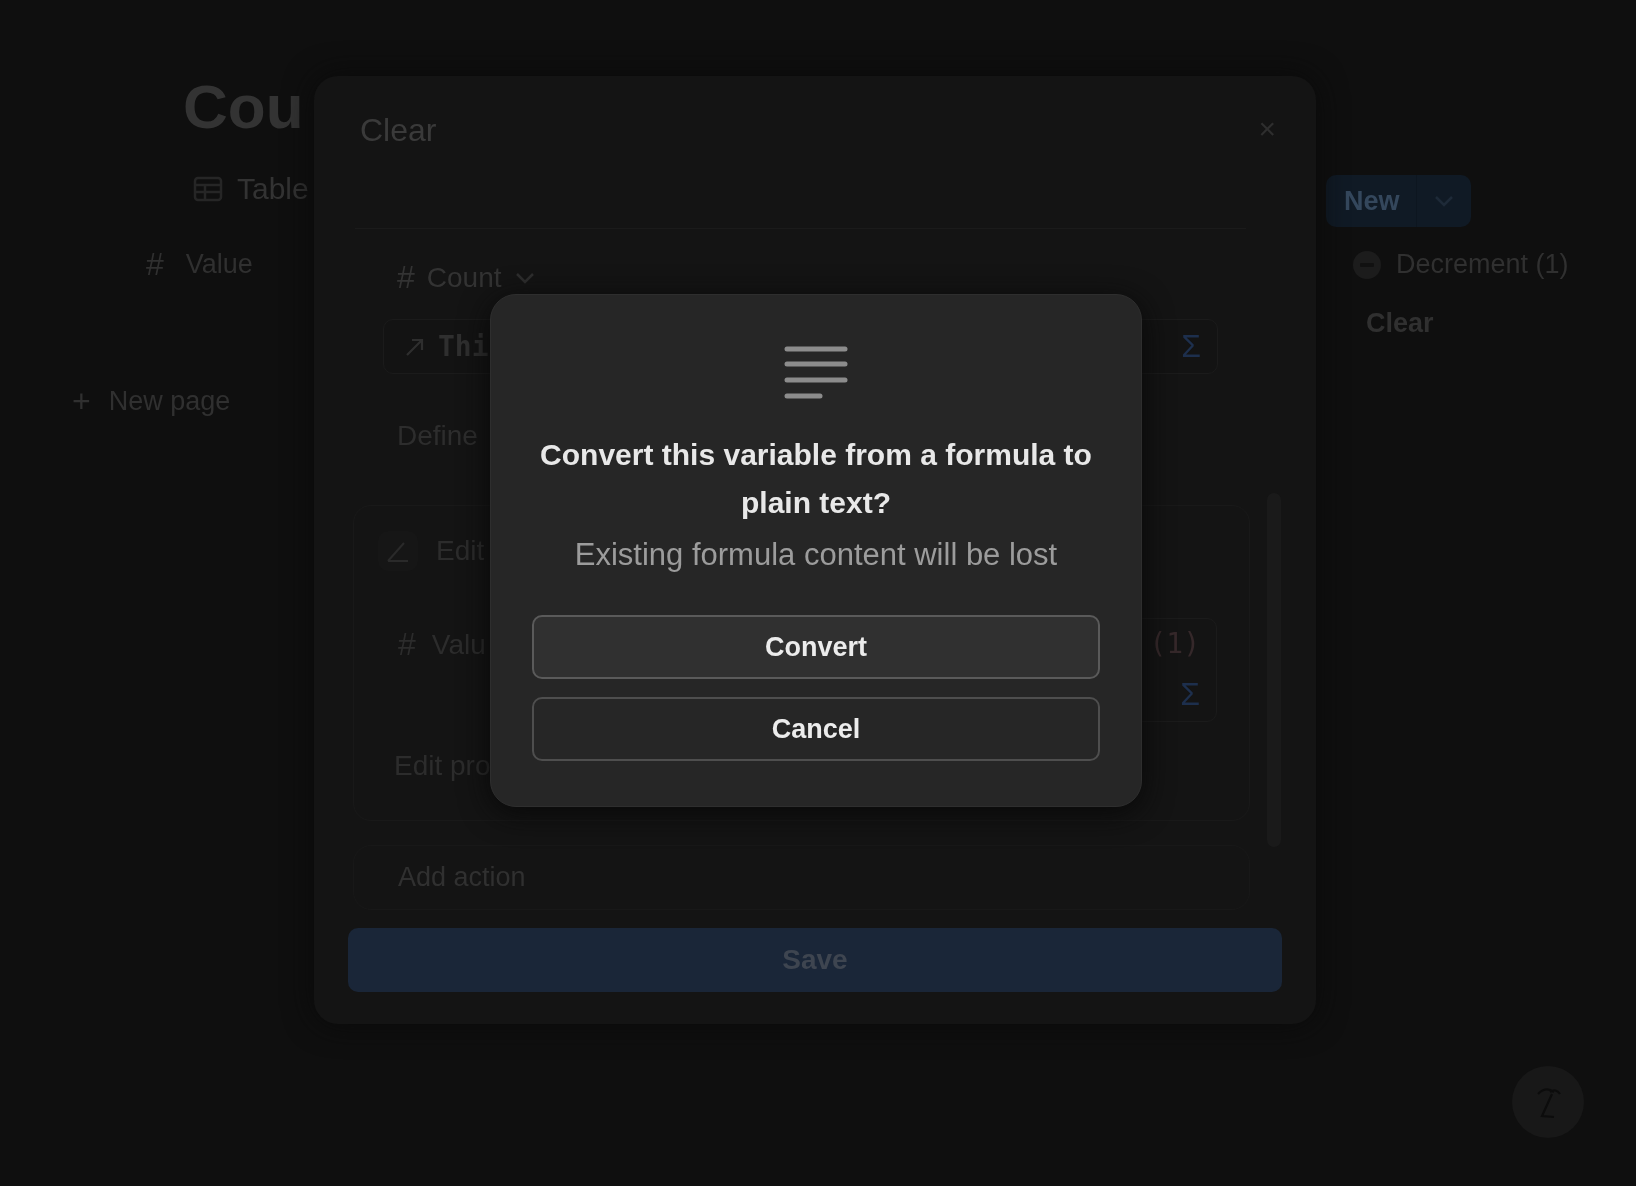 The height and width of the screenshot is (1186, 1636). Describe the element at coordinates (816, 647) in the screenshot. I see `convert-button: Convert` at that location.